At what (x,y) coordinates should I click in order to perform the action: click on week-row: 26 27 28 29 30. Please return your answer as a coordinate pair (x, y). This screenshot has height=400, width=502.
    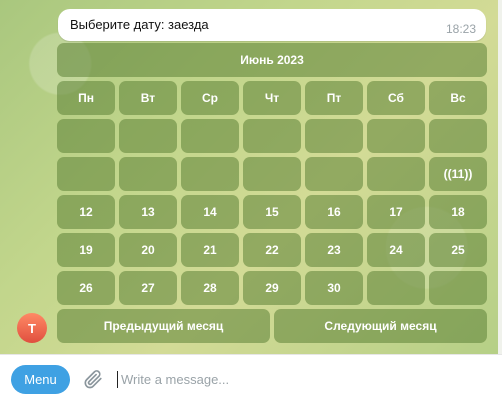
    Looking at the image, I should click on (272, 288).